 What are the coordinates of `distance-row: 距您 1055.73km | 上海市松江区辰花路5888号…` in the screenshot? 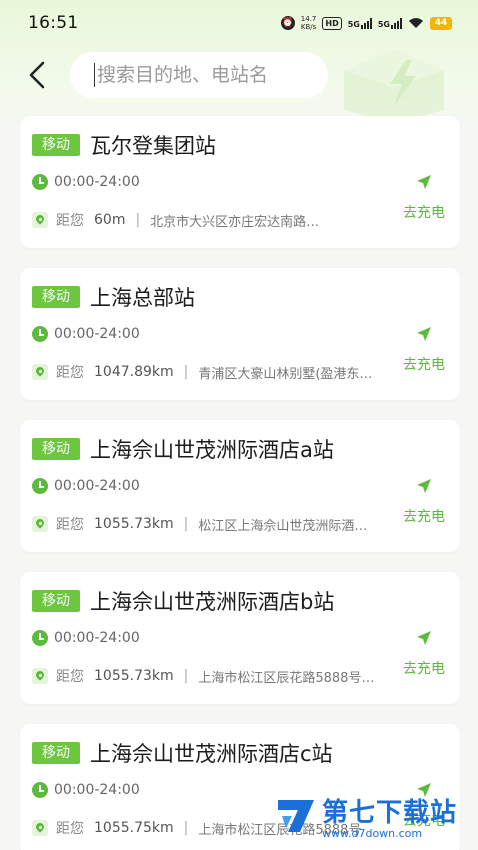 It's located at (203, 676).